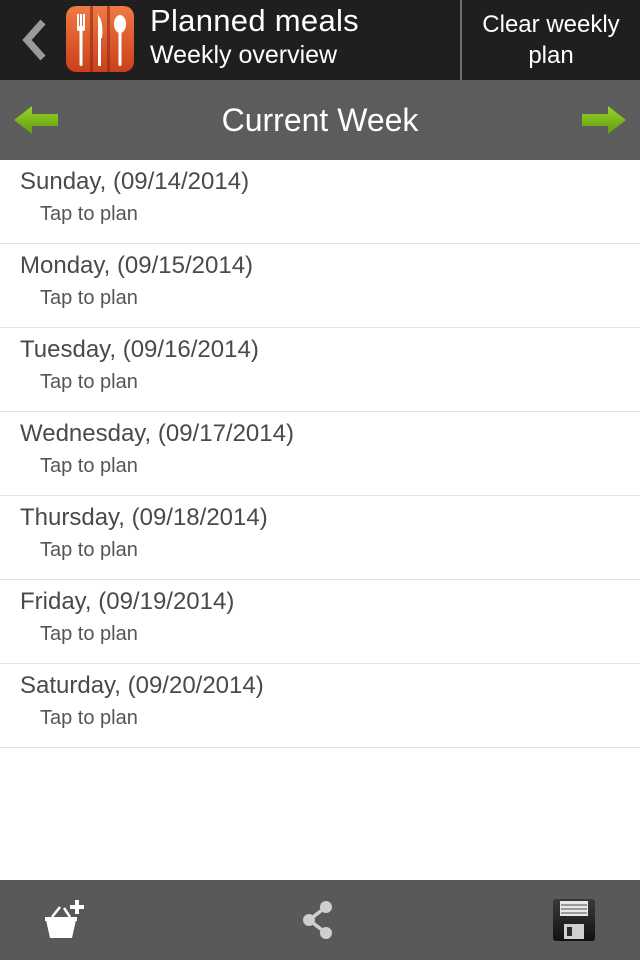 Image resolution: width=640 pixels, height=960 pixels. I want to click on save-button, so click(574, 920).